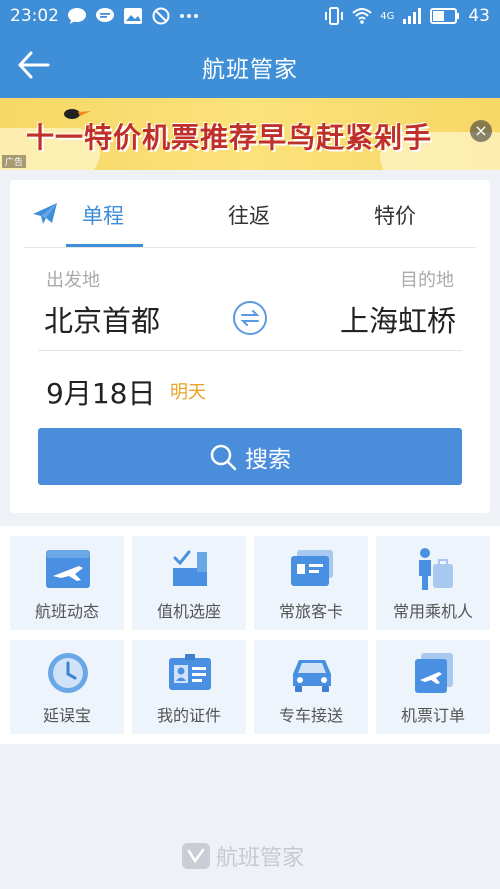 The image size is (500, 889). Describe the element at coordinates (34, 16) in the screenshot. I see `status-time: 23:02` at that location.